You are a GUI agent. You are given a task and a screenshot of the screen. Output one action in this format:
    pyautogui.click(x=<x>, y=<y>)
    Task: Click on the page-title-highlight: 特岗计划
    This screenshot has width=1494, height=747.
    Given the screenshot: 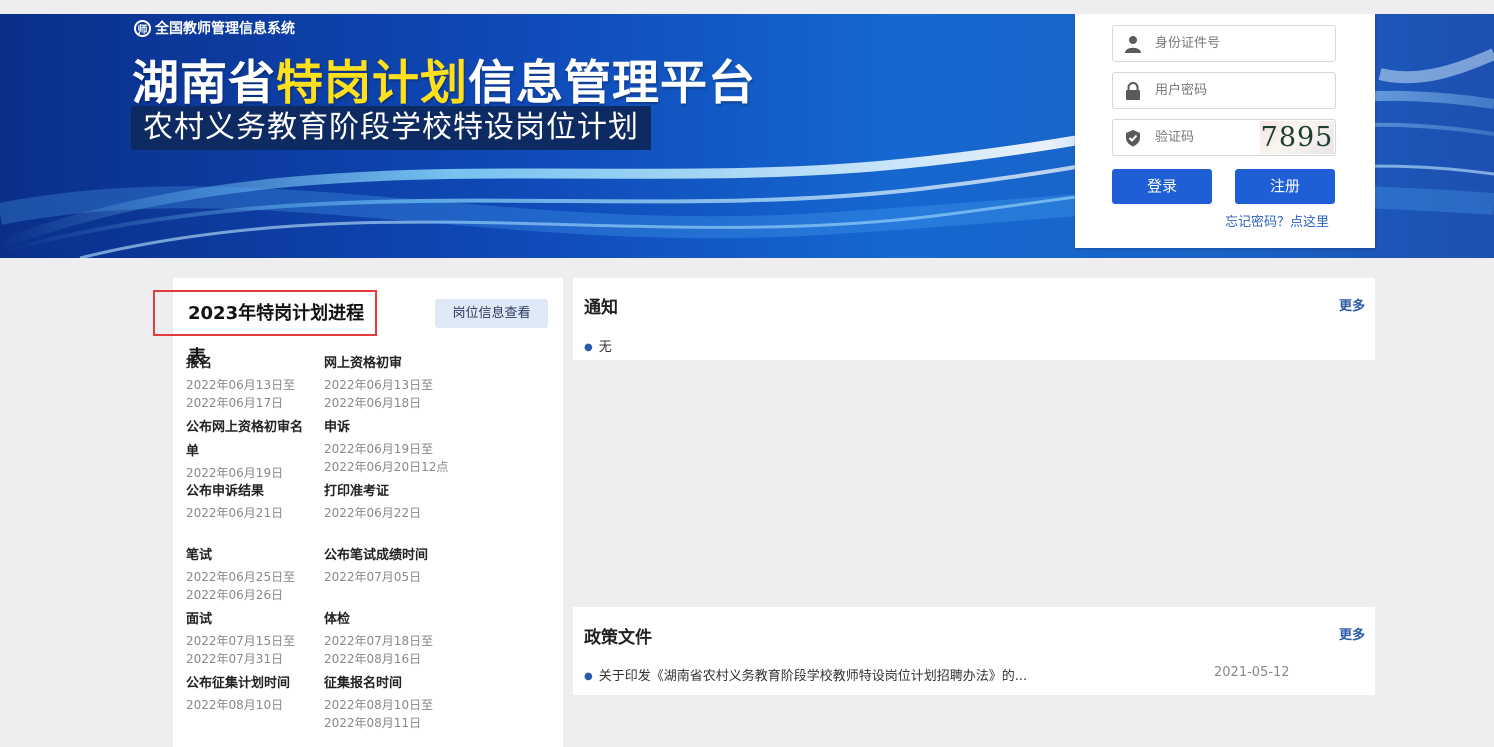 What is the action you would take?
    pyautogui.click(x=372, y=83)
    